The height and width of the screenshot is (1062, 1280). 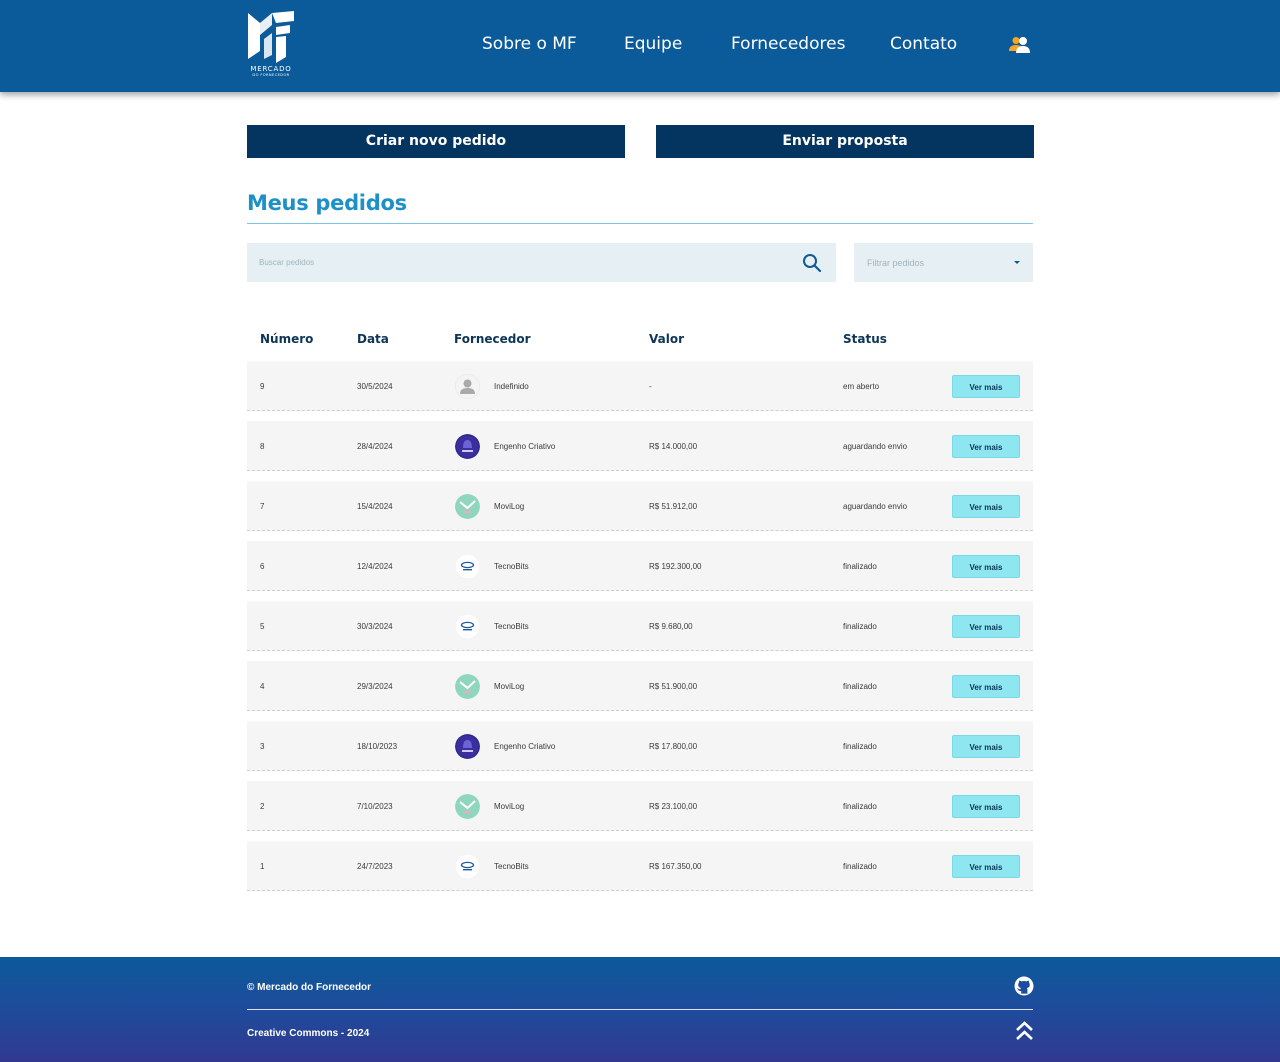 What do you see at coordinates (865, 339) in the screenshot?
I see `column-header-status: Status` at bounding box center [865, 339].